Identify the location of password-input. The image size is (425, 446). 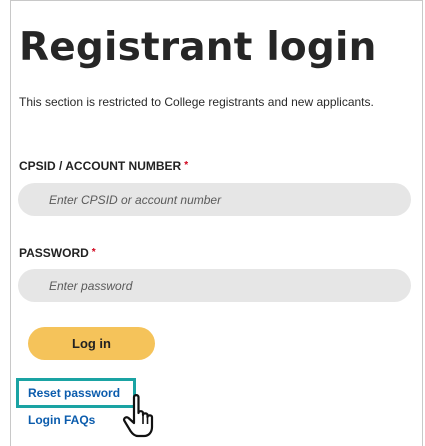
(214, 285).